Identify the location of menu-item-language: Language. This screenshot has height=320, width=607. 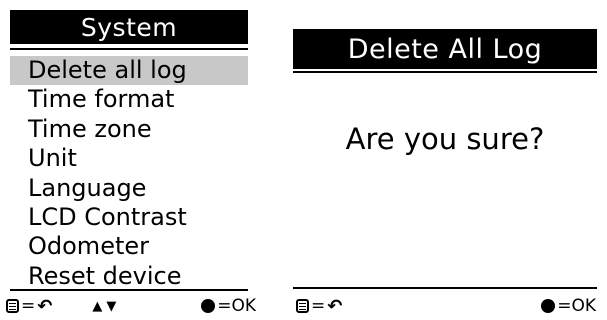
(129, 188).